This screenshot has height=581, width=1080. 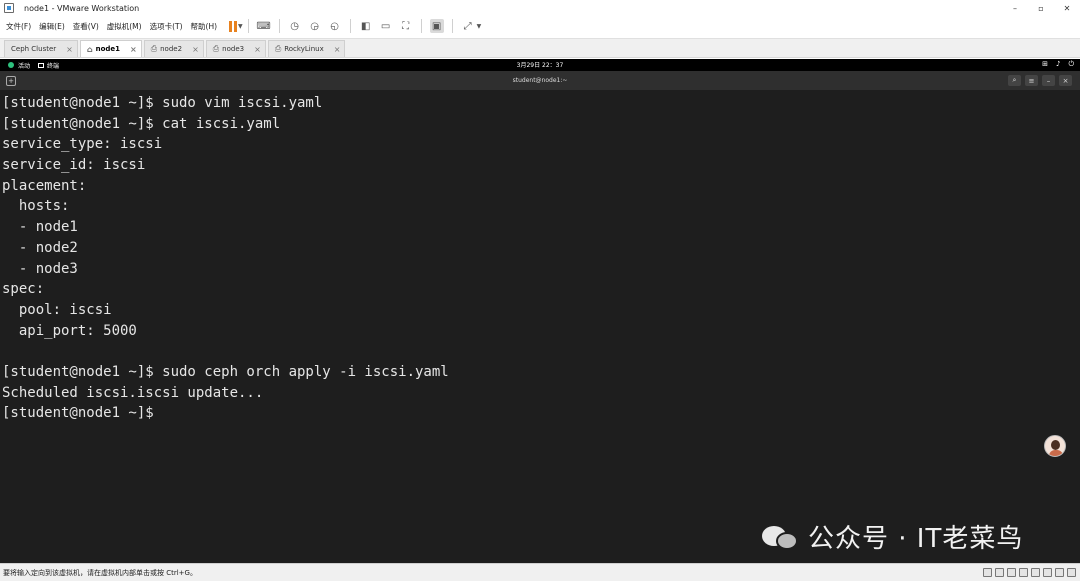 I want to click on terminal-header-bar: + student@node1:~ ⌕ ≡ – ×, so click(x=540, y=80).